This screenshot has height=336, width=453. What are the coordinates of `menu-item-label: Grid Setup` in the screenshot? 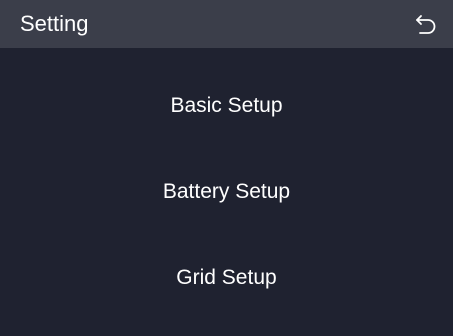 It's located at (226, 277).